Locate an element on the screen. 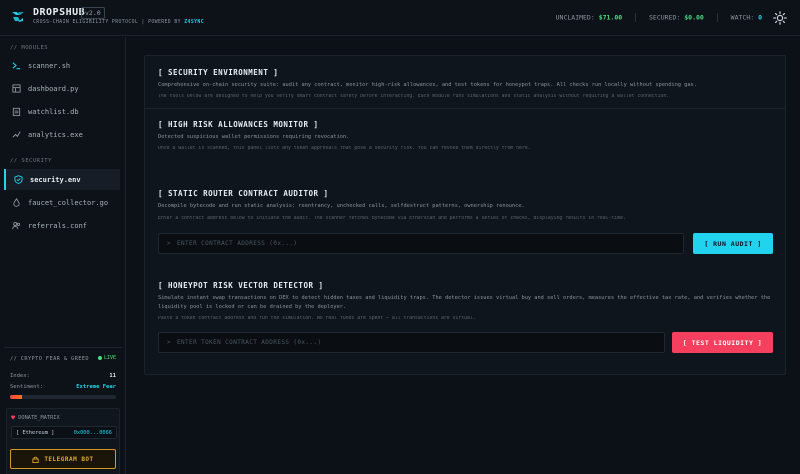  security-section-label: // SECURITY is located at coordinates (31, 161).